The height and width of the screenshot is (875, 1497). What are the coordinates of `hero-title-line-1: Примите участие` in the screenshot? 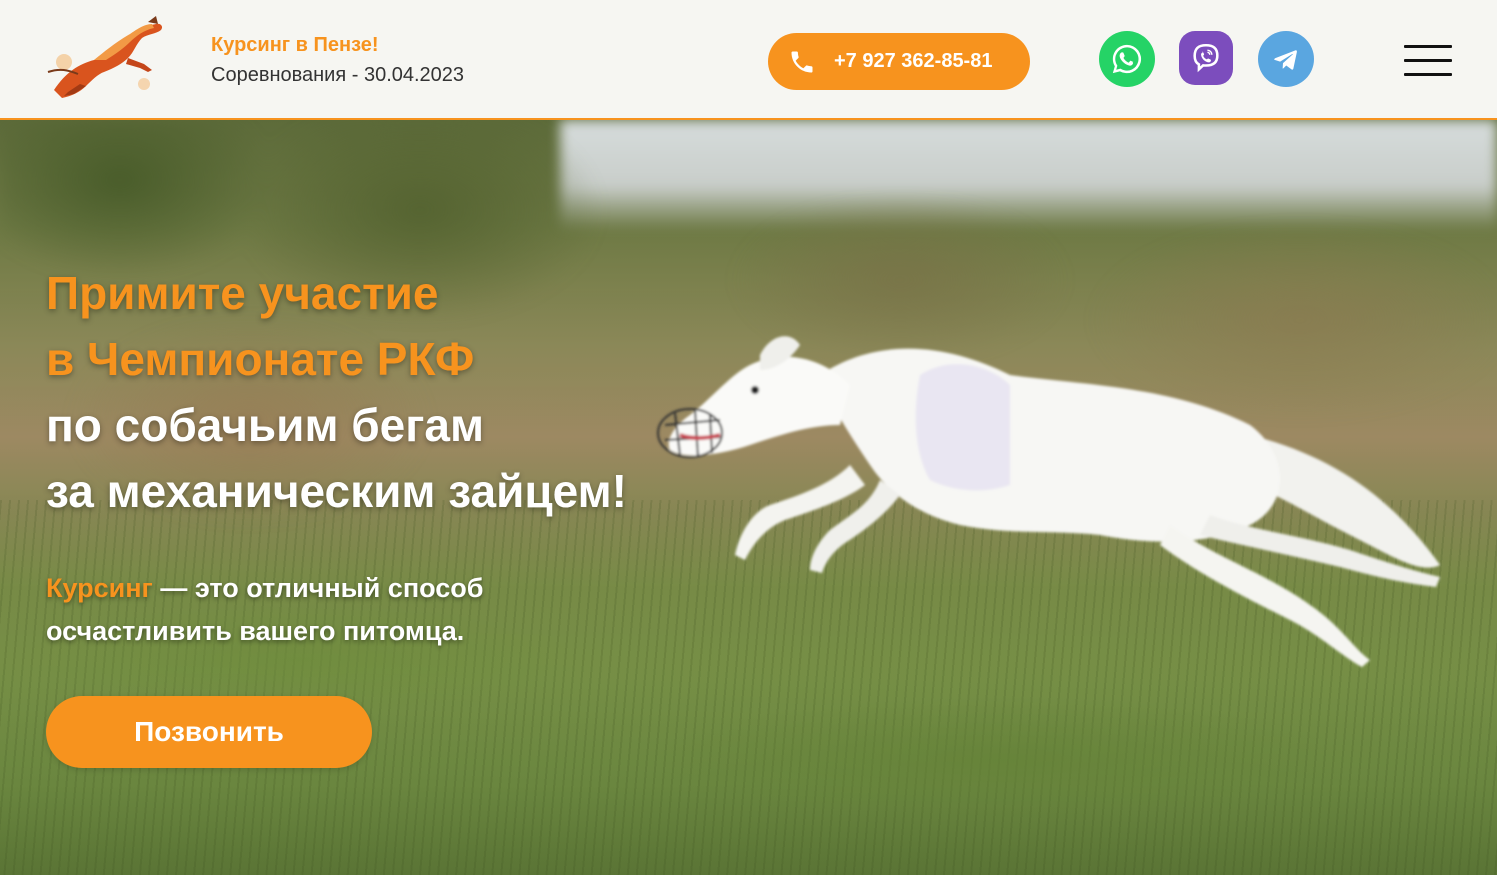 It's located at (242, 293).